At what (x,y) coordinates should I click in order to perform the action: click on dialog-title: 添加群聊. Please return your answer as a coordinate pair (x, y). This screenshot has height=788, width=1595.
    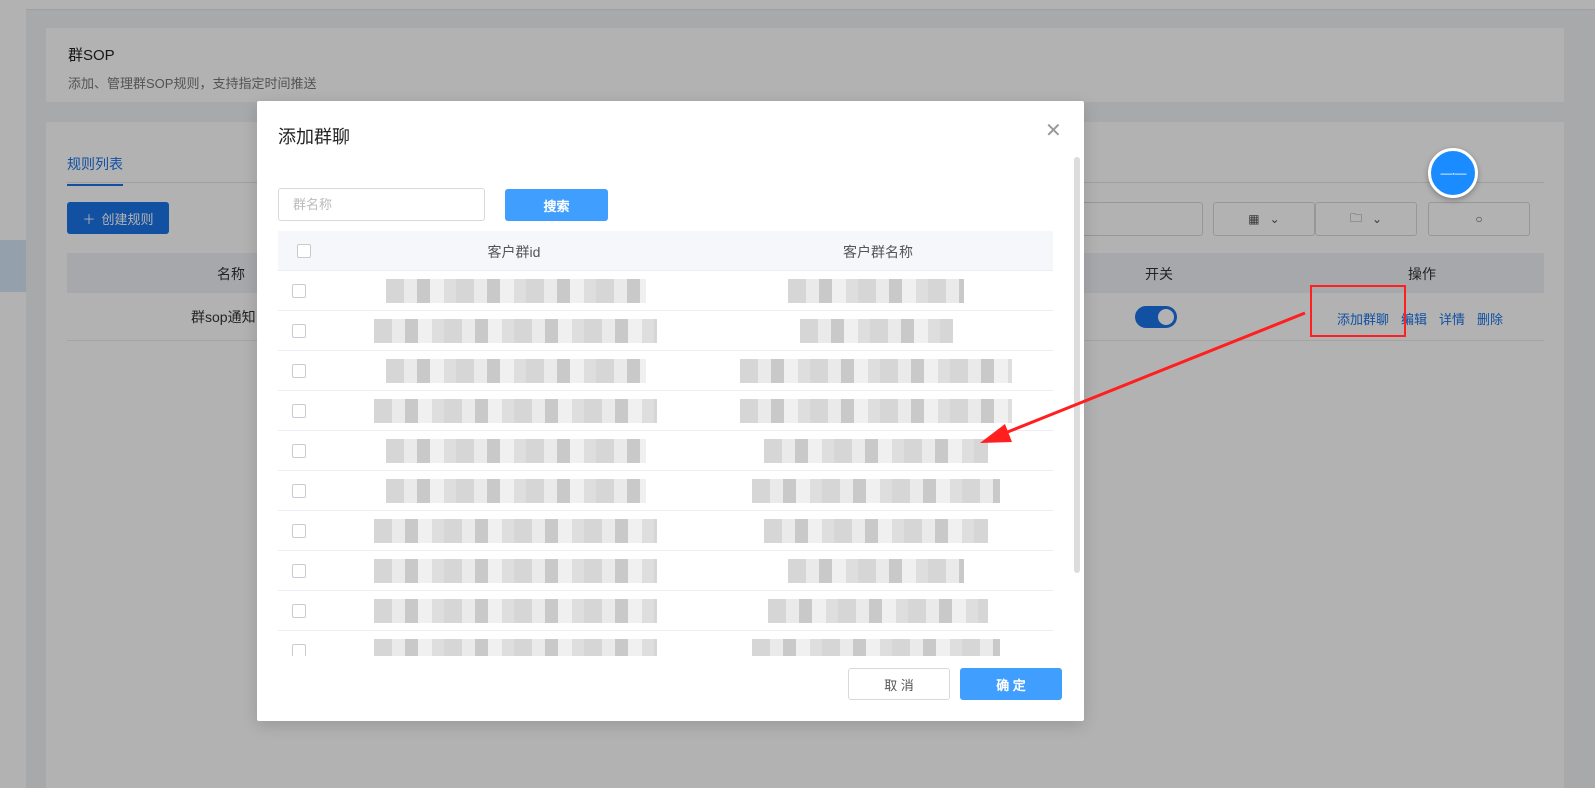
    Looking at the image, I should click on (314, 137).